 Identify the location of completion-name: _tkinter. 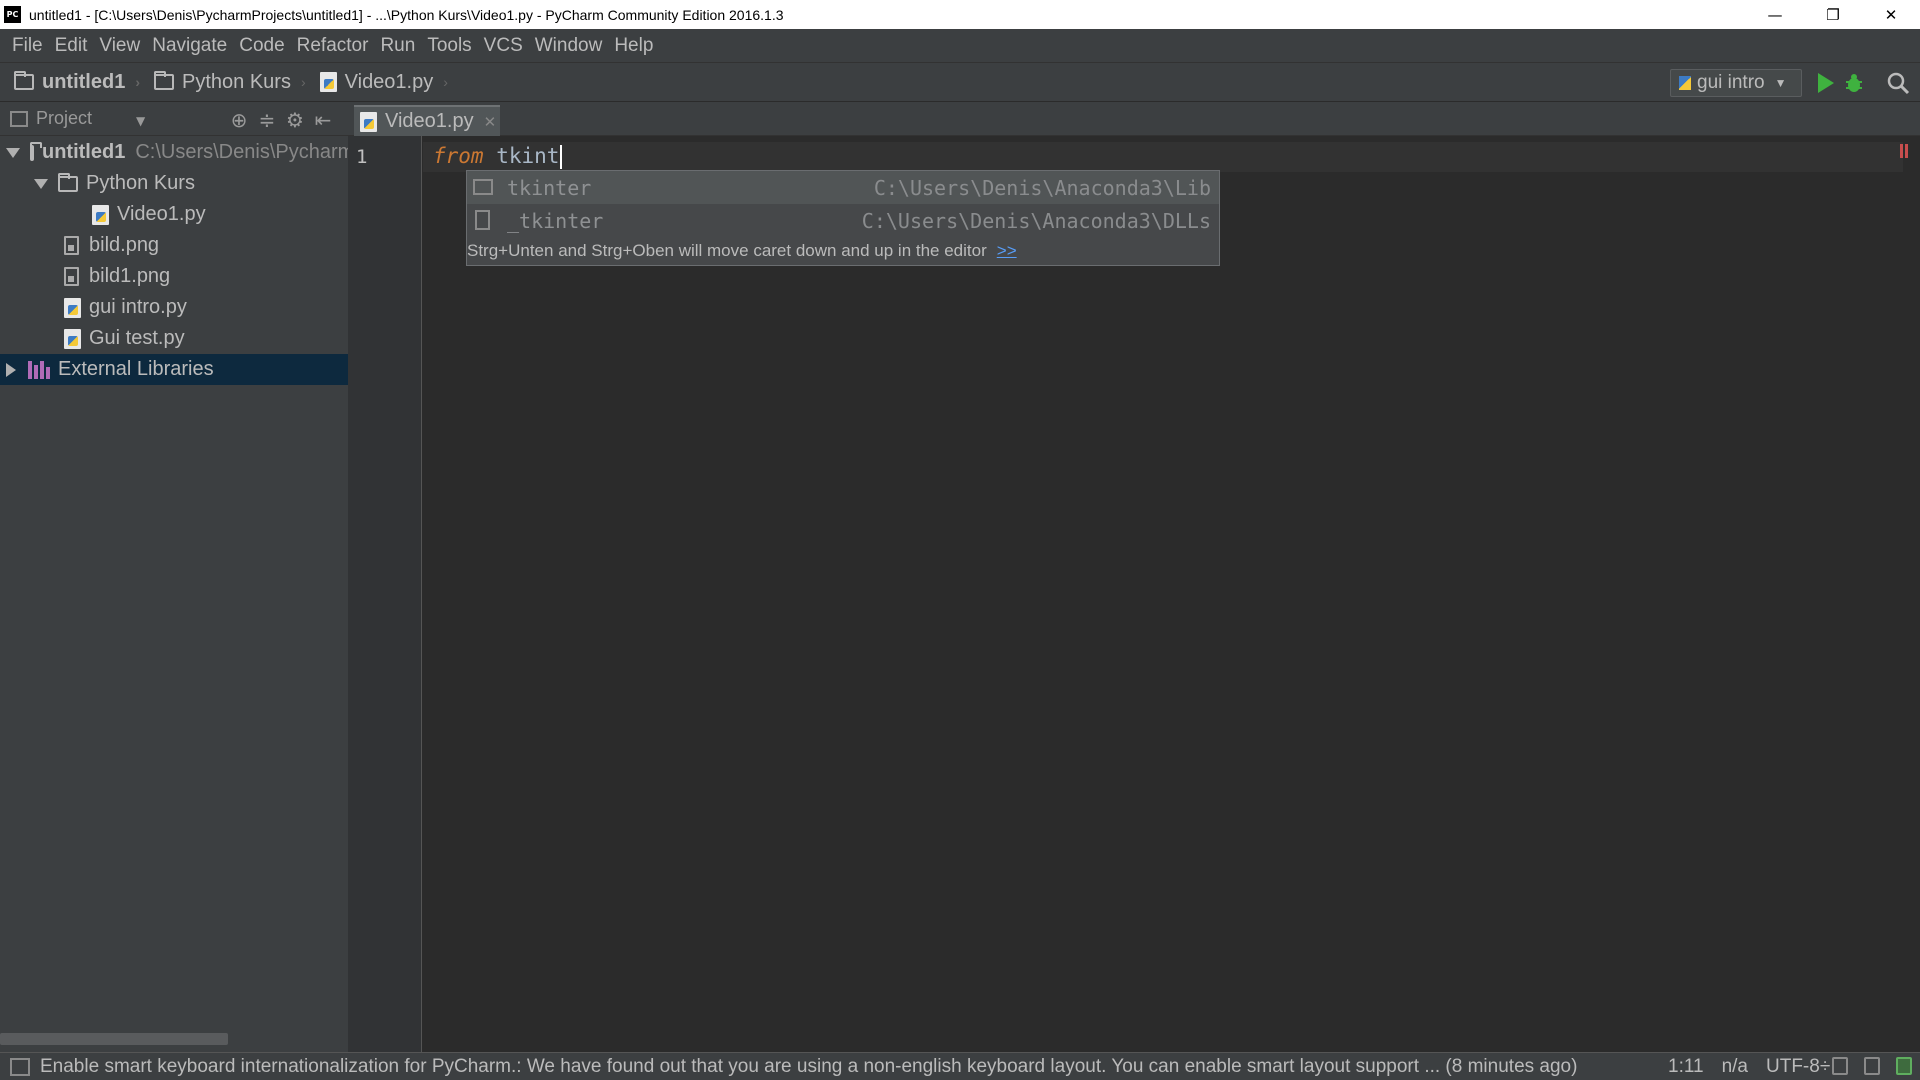
(555, 220).